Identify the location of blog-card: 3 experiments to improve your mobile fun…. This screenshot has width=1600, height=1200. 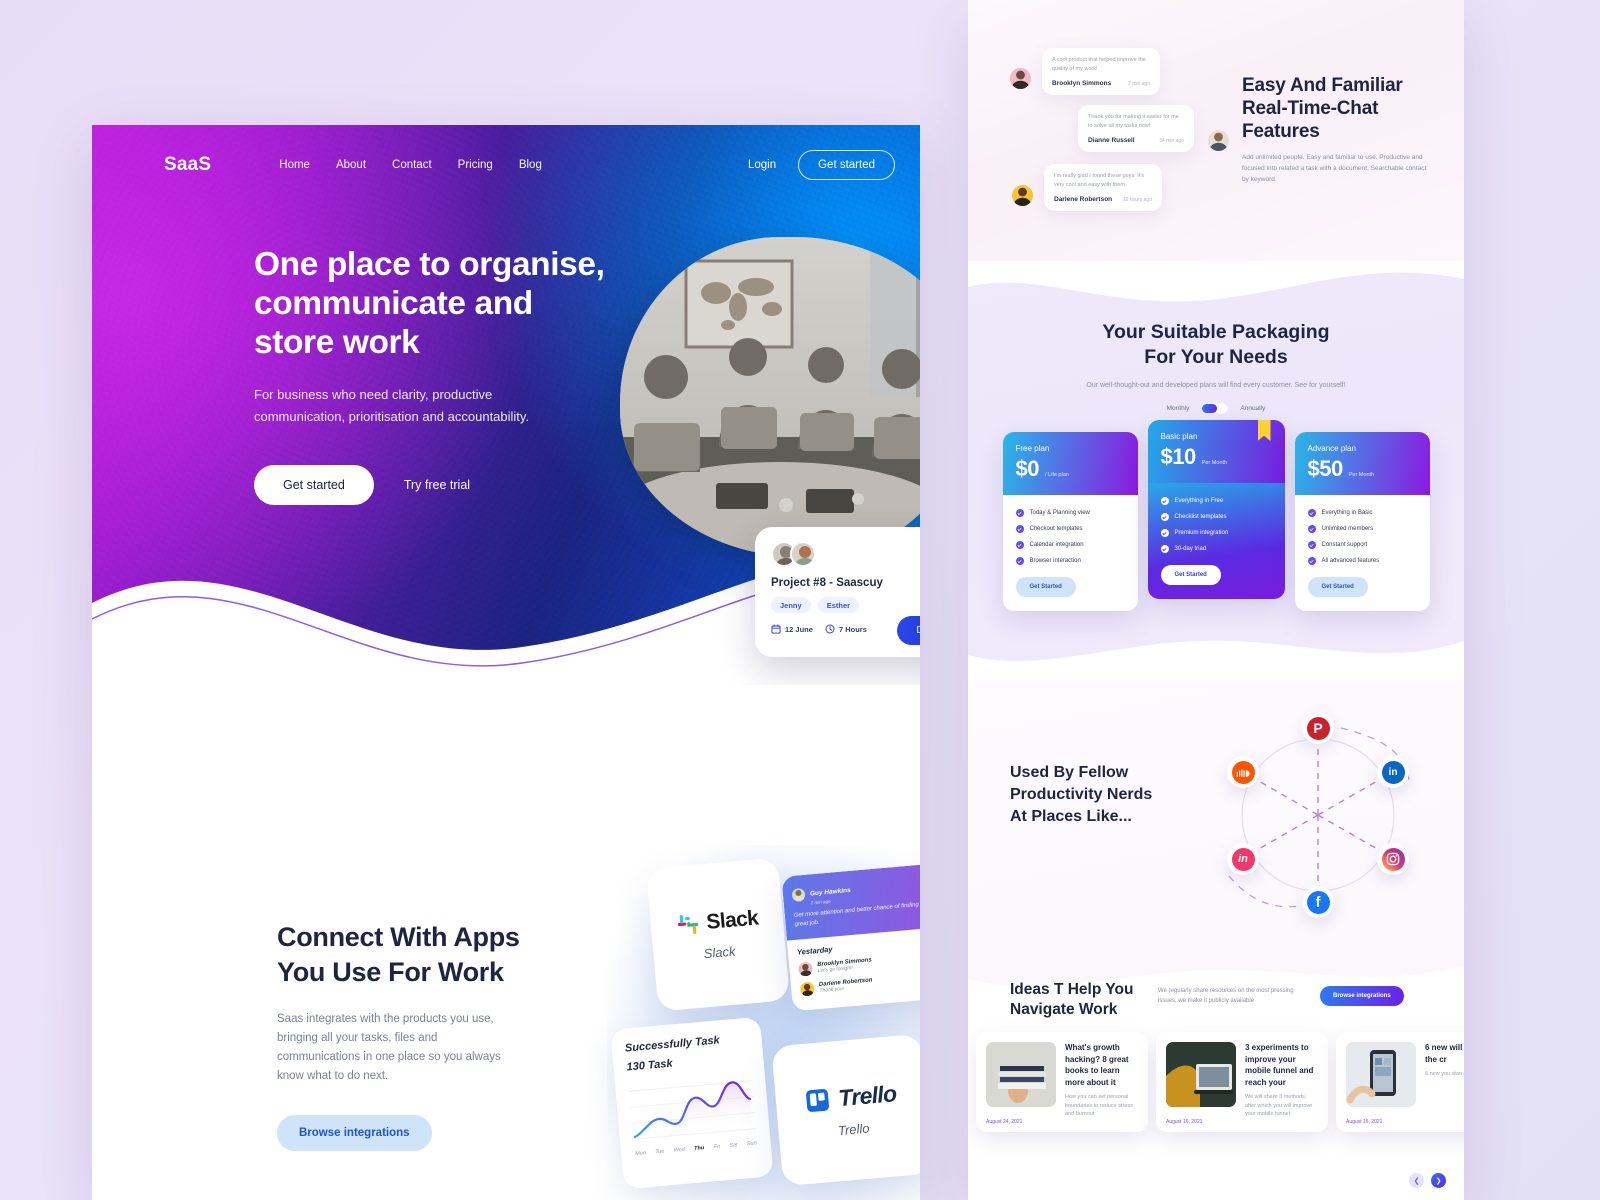
(1242, 1082).